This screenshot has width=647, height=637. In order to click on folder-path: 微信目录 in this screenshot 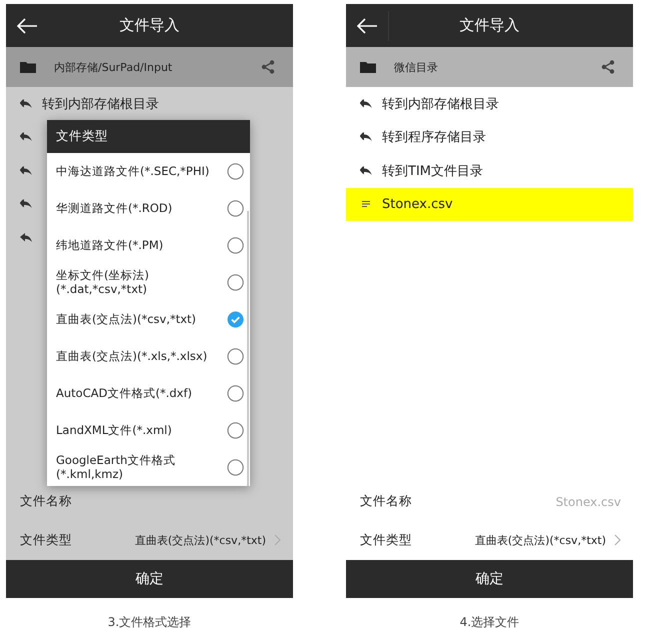, I will do `click(416, 67)`.